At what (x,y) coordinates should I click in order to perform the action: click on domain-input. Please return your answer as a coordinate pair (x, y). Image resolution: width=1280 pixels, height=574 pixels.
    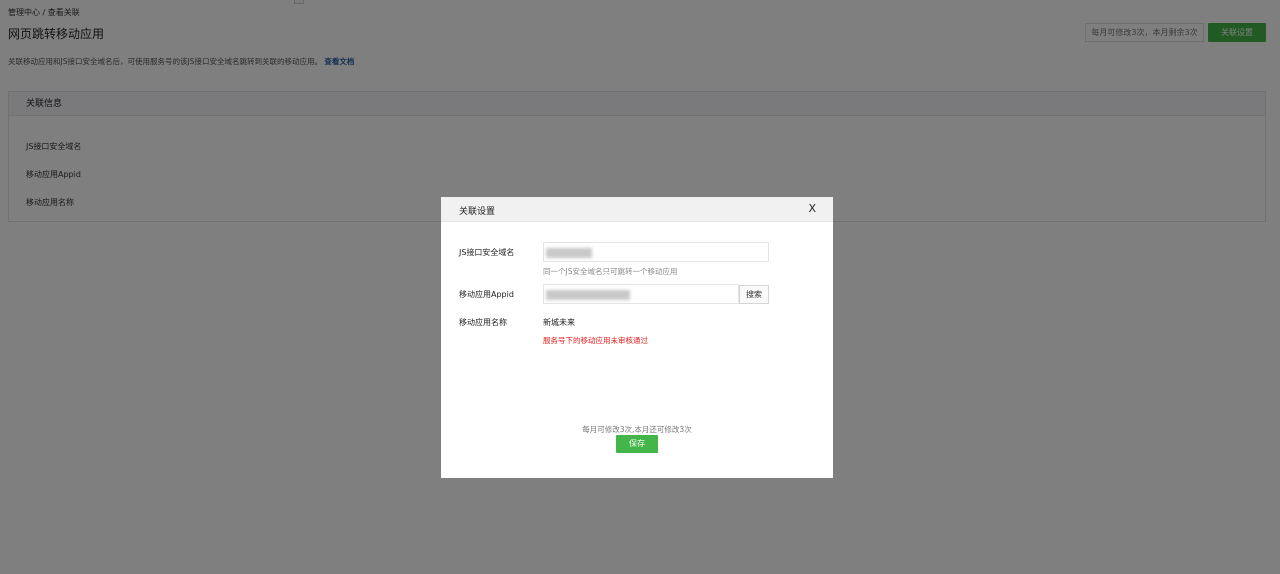
    Looking at the image, I should click on (656, 252).